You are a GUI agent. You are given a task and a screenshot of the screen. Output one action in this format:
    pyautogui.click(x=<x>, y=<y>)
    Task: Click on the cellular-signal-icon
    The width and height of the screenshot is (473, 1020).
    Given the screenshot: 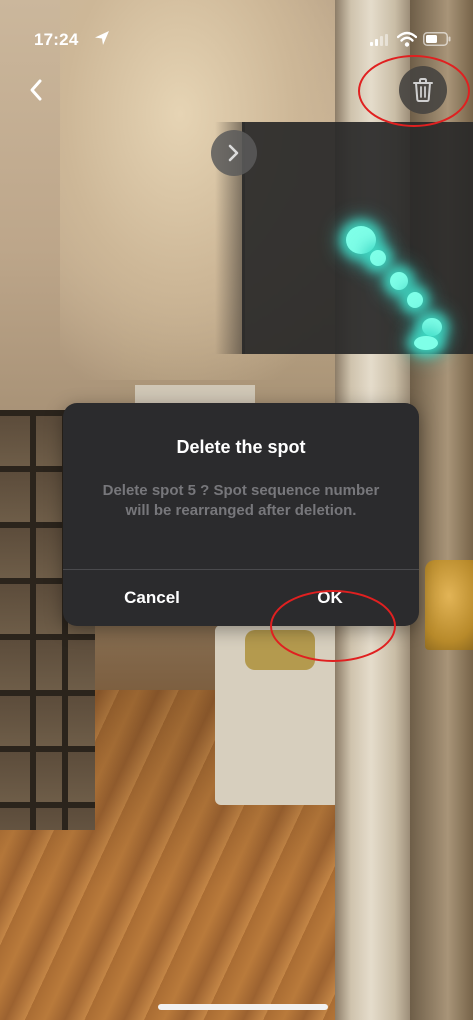 What is the action you would take?
    pyautogui.click(x=379, y=40)
    